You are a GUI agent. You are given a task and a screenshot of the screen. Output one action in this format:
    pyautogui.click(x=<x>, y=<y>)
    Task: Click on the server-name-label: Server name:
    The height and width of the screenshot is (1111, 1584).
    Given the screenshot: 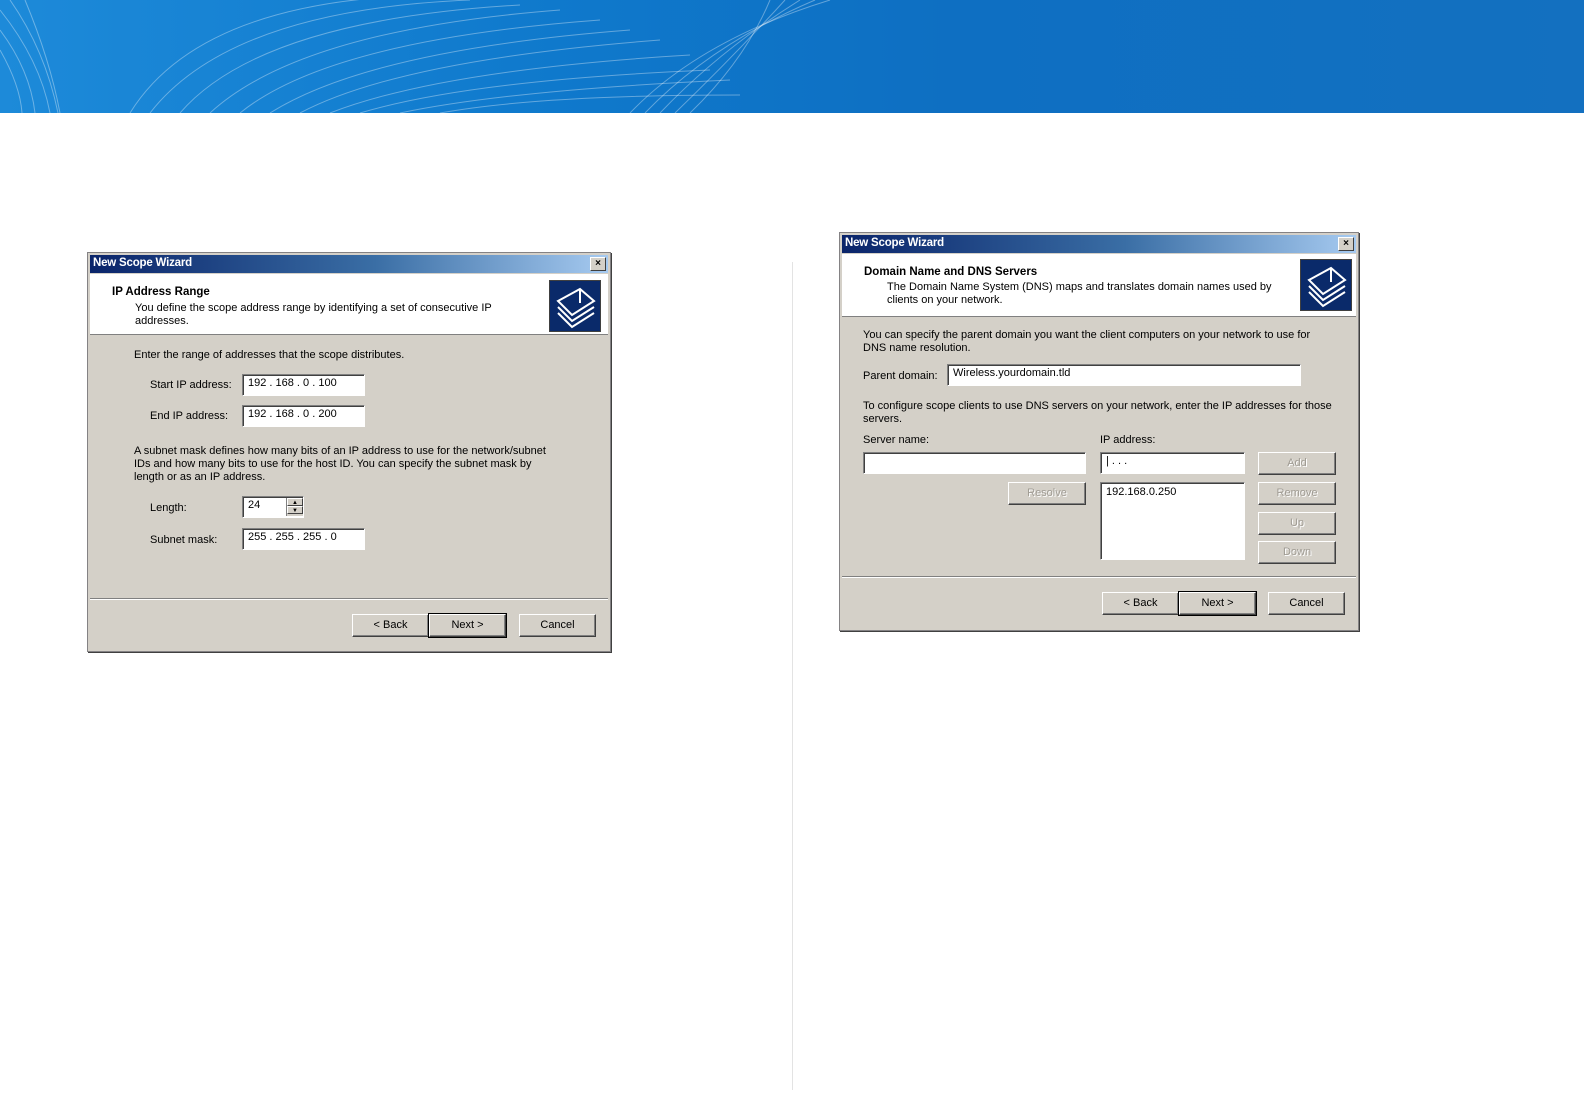 What is the action you would take?
    pyautogui.click(x=896, y=440)
    